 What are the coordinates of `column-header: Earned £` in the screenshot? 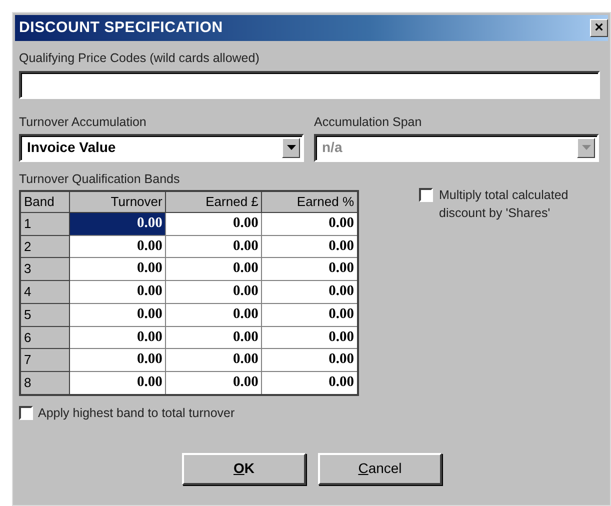 It's located at (214, 201).